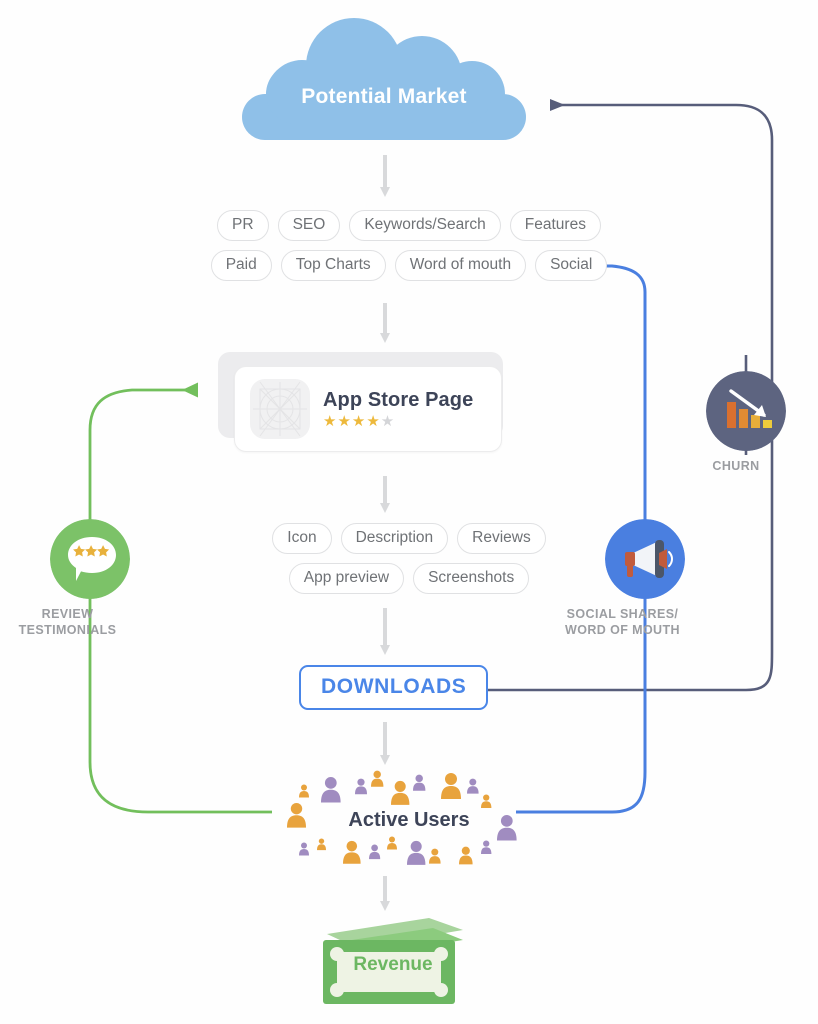 This screenshot has height=1024, width=818. What do you see at coordinates (555, 225) in the screenshot?
I see `pill-features: Features` at bounding box center [555, 225].